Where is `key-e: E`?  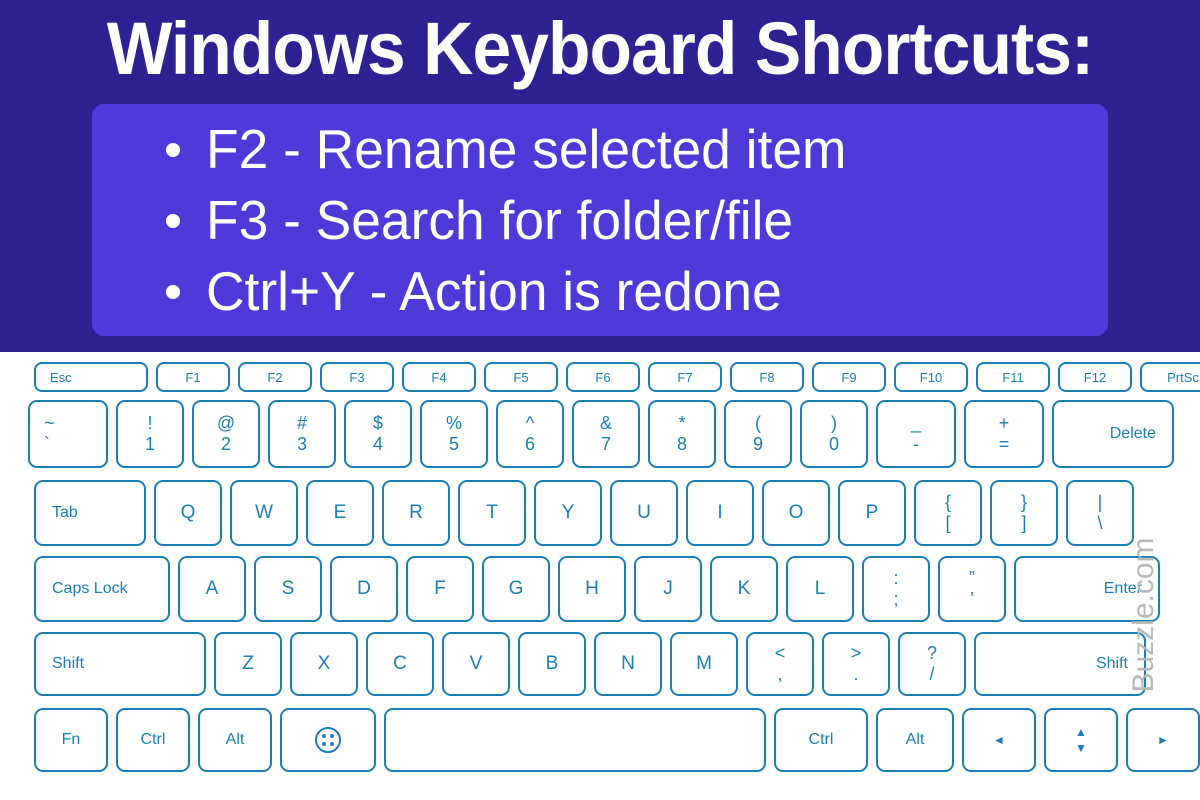
key-e: E is located at coordinates (340, 513).